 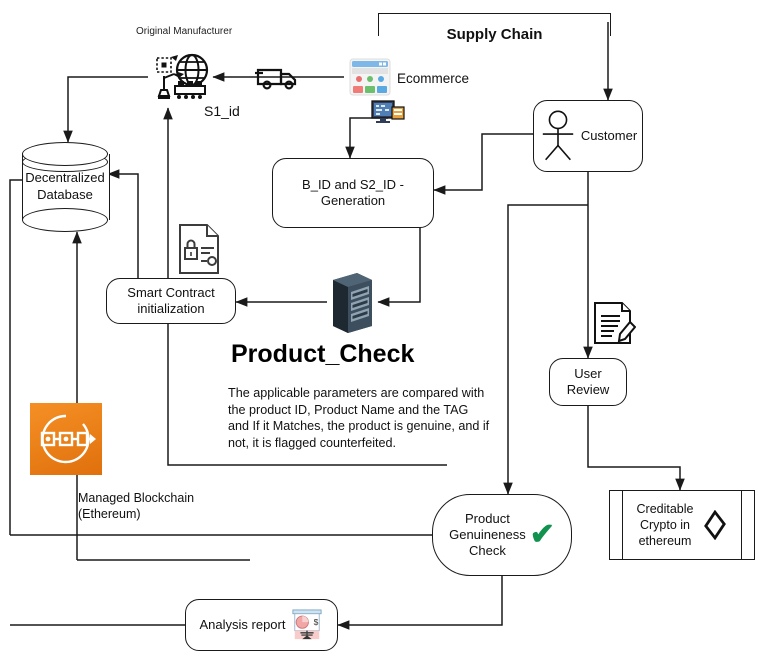 I want to click on truck-icon, so click(x=277, y=77).